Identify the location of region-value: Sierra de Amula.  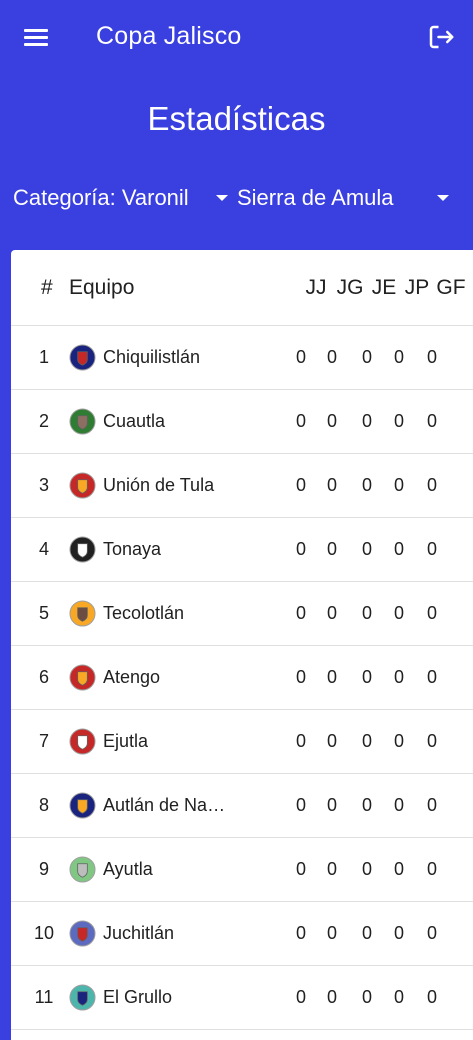
(315, 197).